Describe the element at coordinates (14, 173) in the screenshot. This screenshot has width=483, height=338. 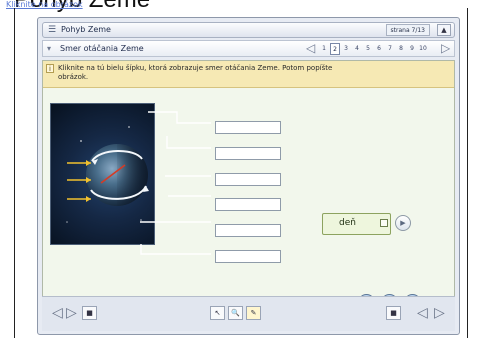
I see `page-rule-left` at that location.